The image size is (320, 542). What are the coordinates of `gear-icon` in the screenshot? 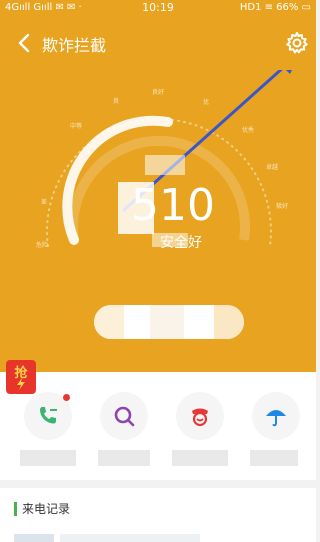 It's located at (297, 43).